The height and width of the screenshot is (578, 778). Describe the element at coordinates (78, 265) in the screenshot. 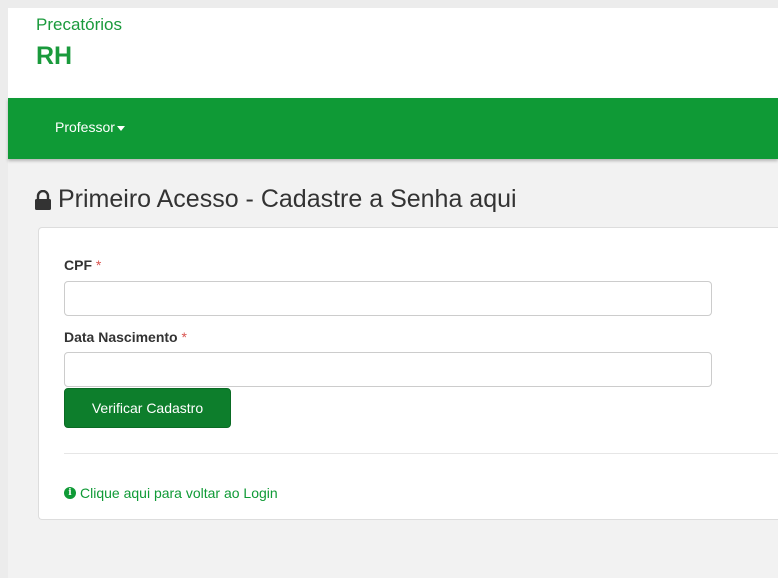

I see `cpf-label-text: CPF` at that location.